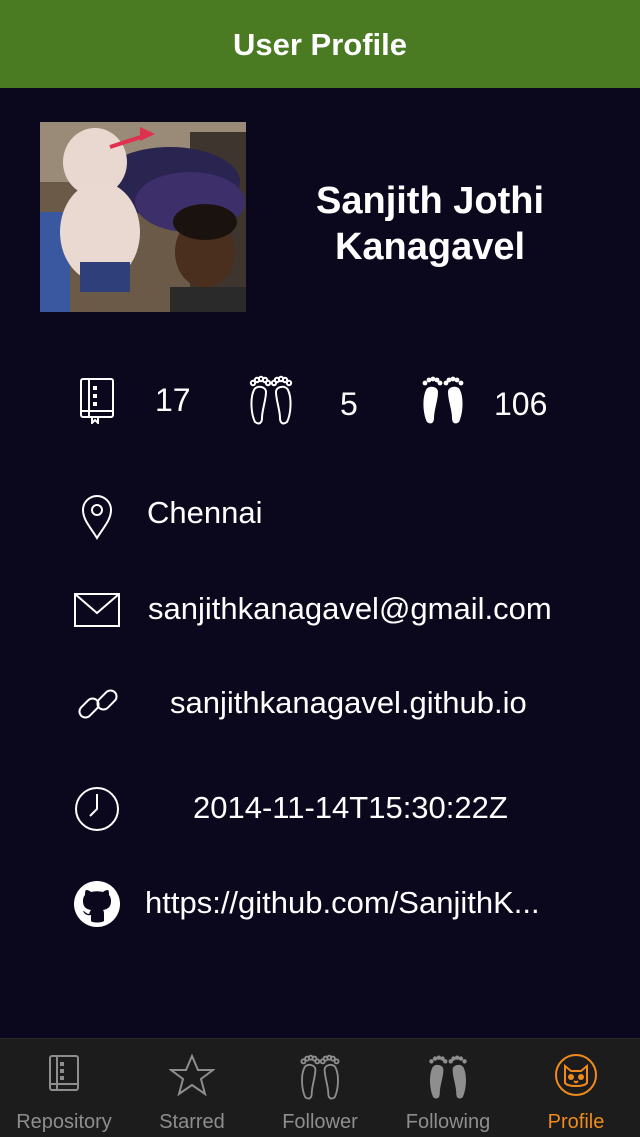 This screenshot has width=640, height=1137. I want to click on repos-count: 17, so click(173, 400).